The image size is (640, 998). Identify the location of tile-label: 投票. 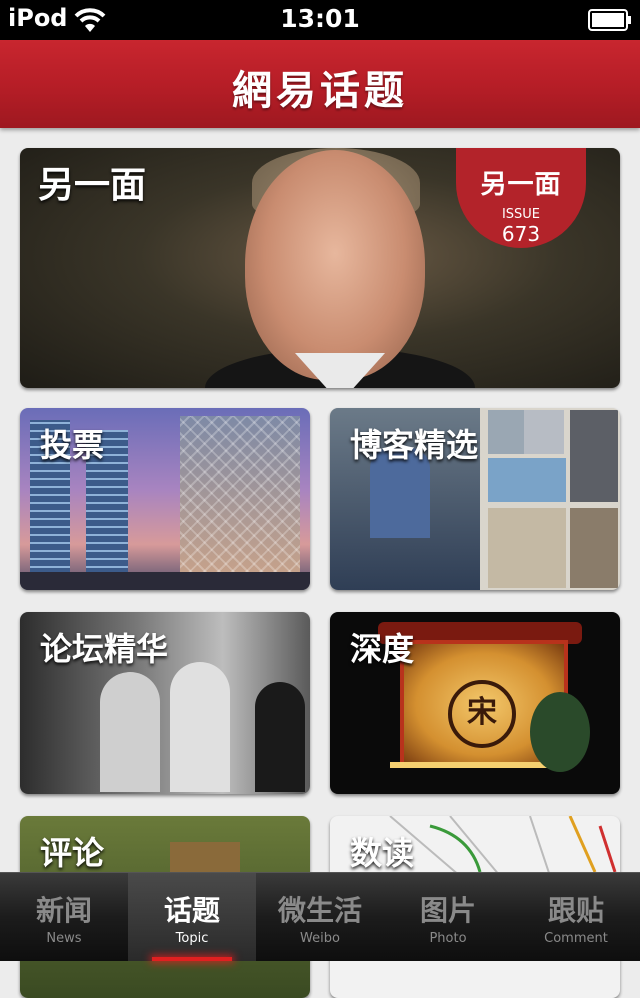
(72, 445).